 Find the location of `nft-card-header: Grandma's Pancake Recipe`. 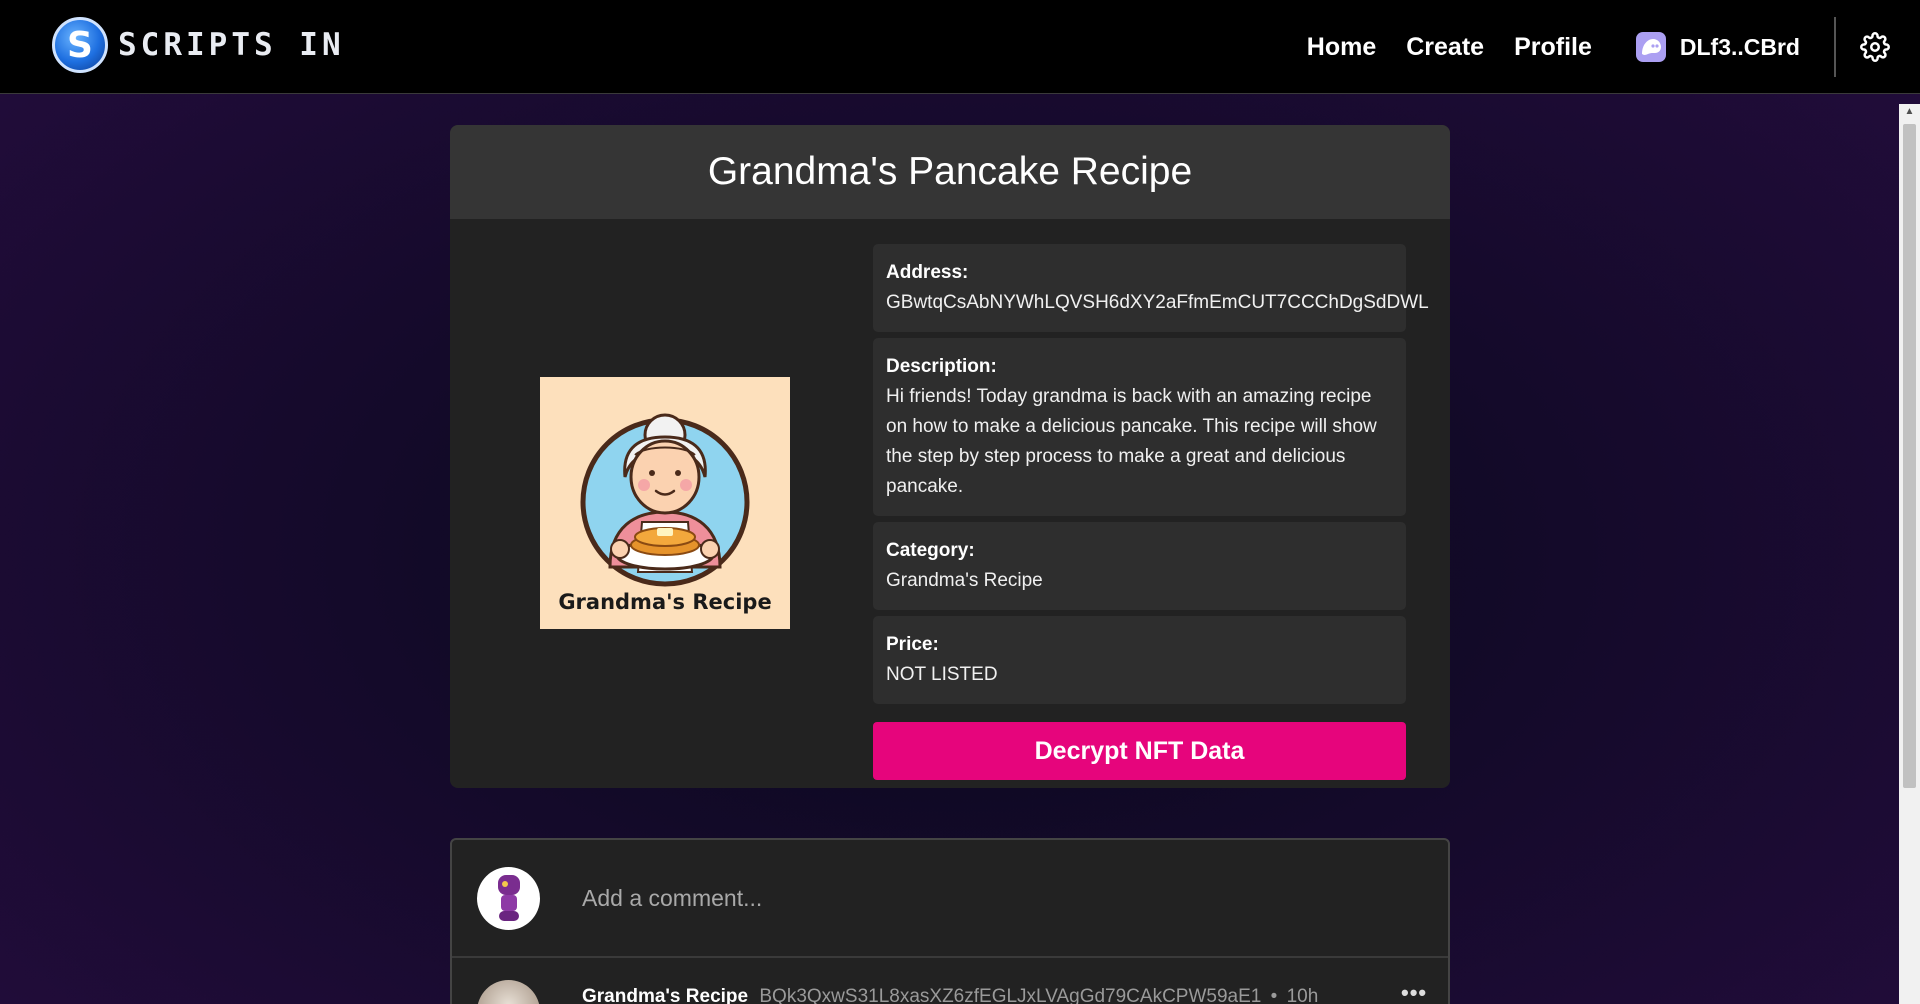

nft-card-header: Grandma's Pancake Recipe is located at coordinates (950, 172).